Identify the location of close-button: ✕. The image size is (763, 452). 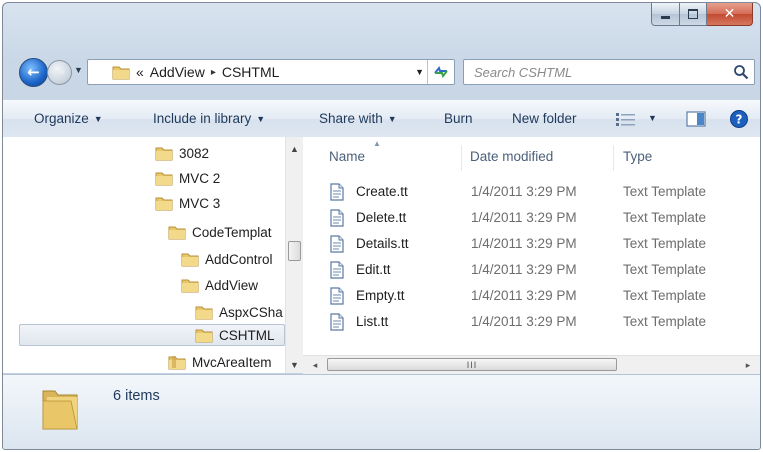
(730, 14).